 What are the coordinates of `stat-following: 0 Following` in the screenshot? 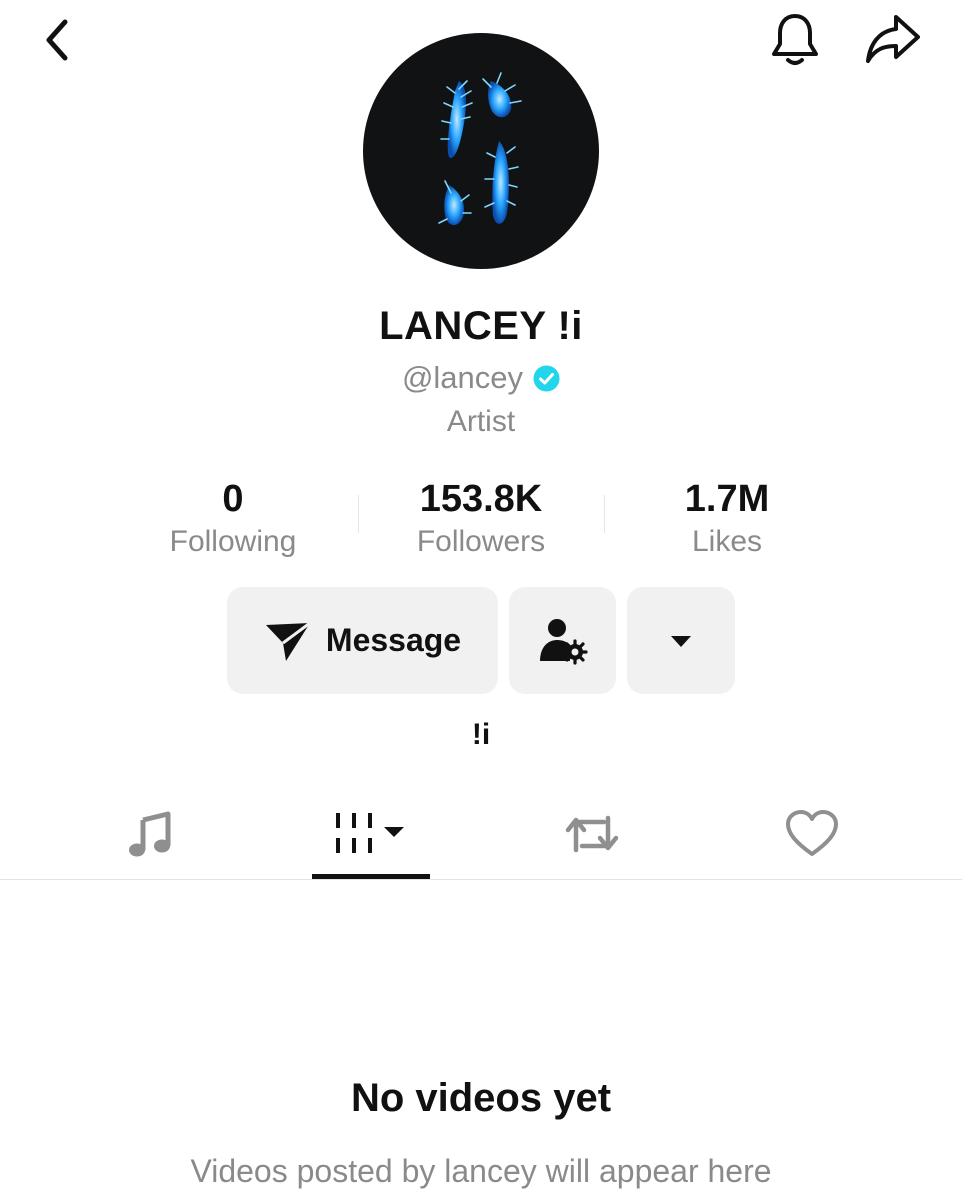 It's located at (233, 520).